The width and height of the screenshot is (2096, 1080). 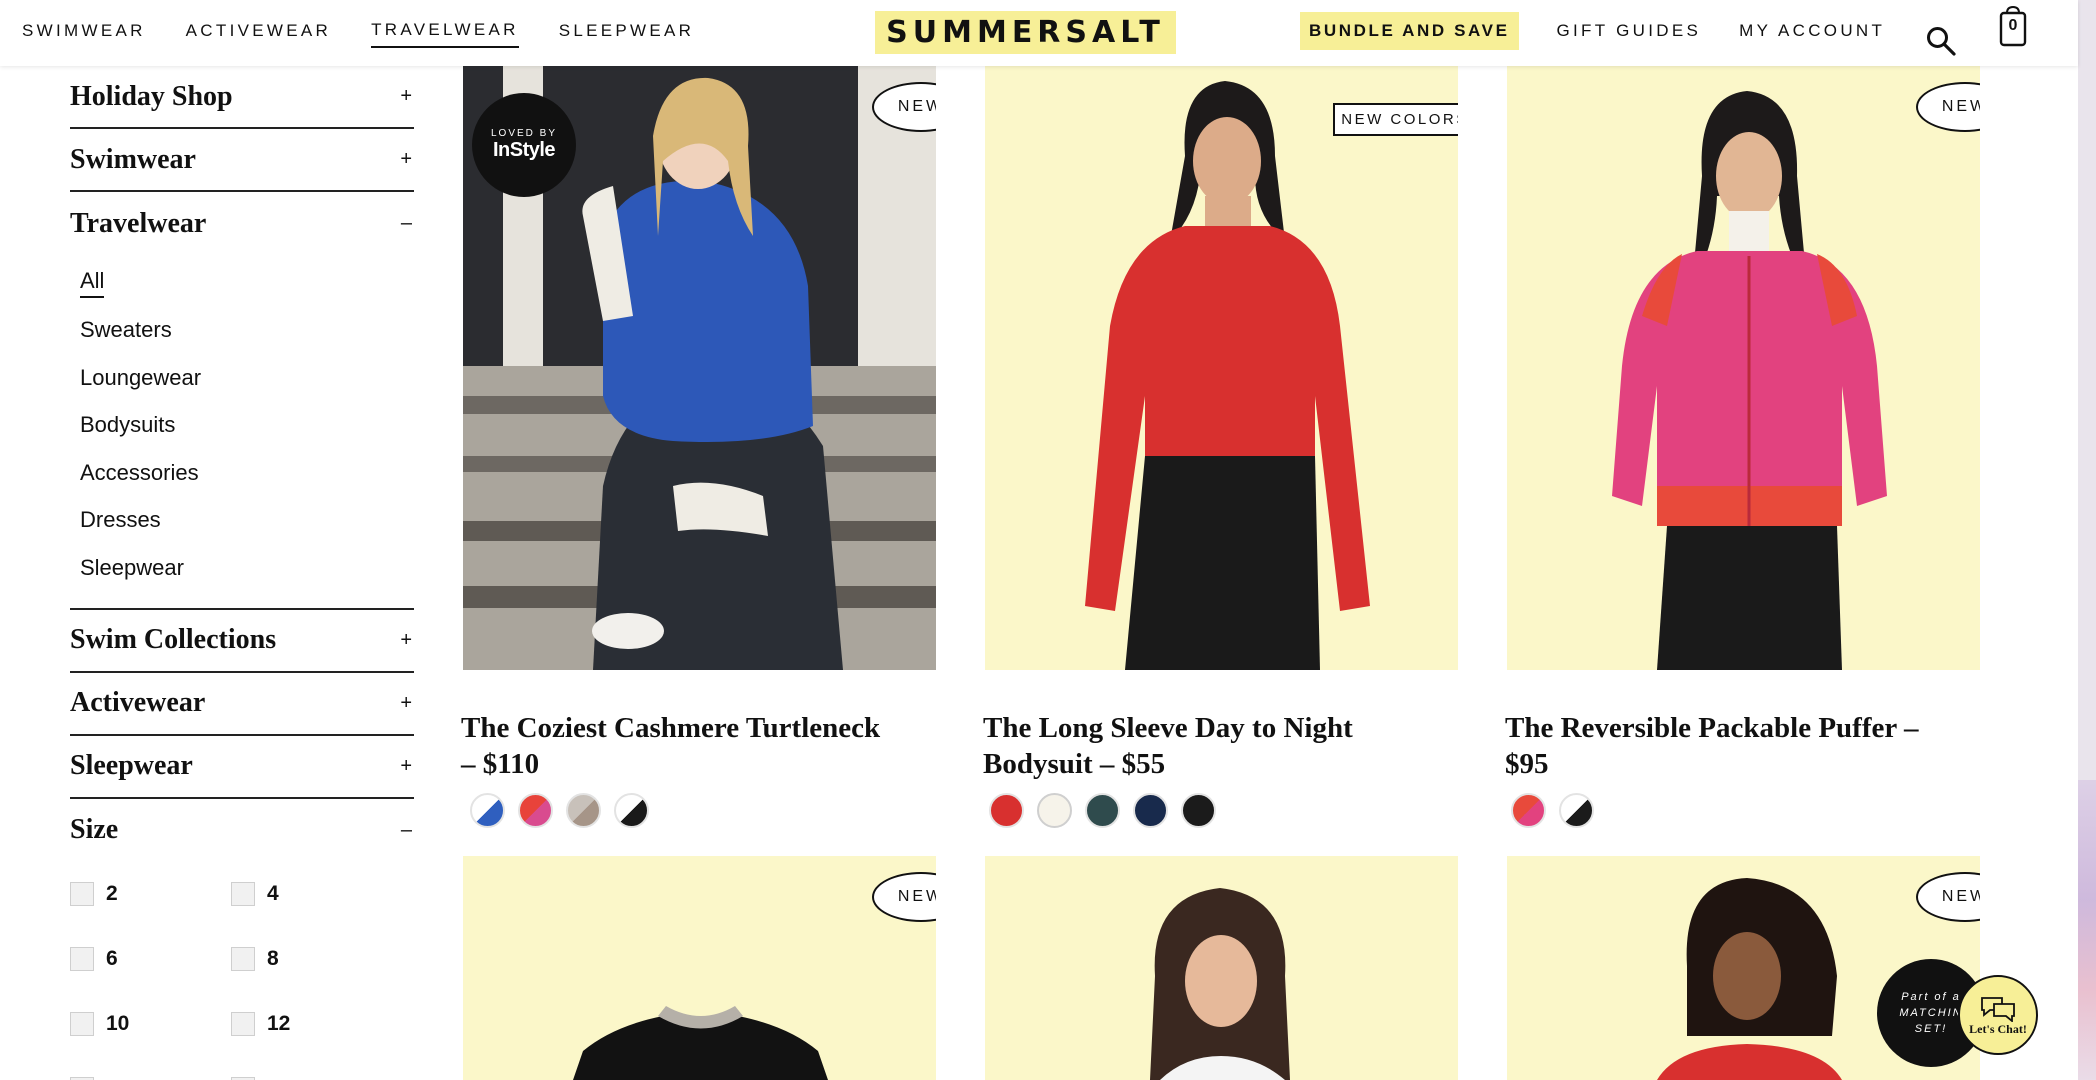 I want to click on chat-label: Let's Chat!, so click(x=1998, y=1028).